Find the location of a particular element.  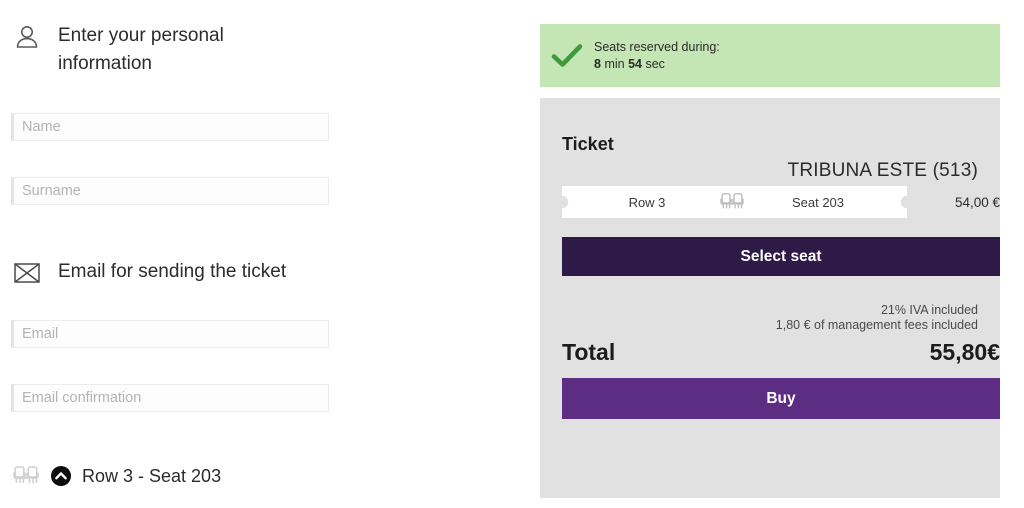

email-confirmation-input: Email confirmation is located at coordinates (170, 398).